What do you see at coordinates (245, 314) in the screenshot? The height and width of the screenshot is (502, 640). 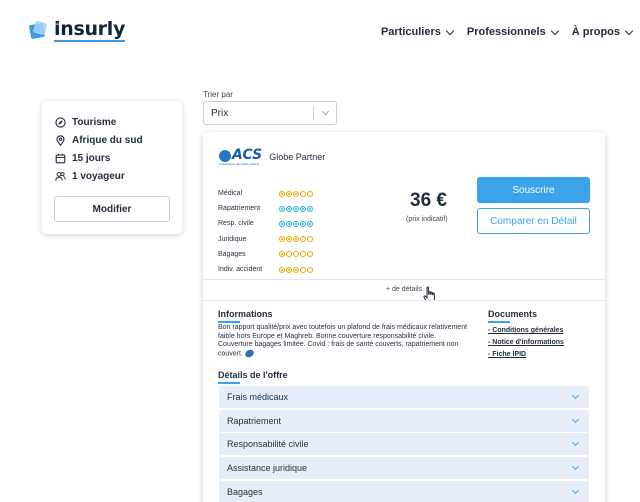 I see `informations-title: Informations` at bounding box center [245, 314].